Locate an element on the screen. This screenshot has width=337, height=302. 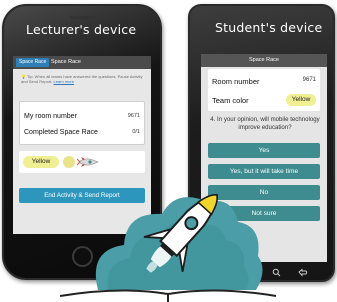
room-number-row: My room number 9671 is located at coordinates (82, 116).